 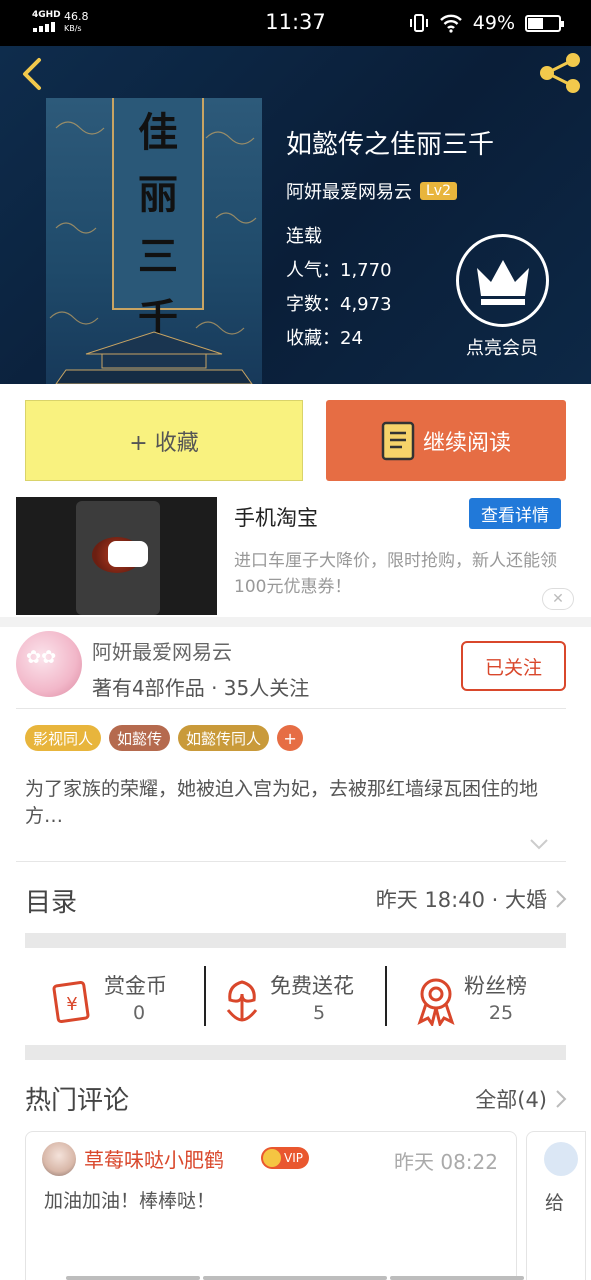 What do you see at coordinates (471, 899) in the screenshot?
I see `toc-latest-chapter: 昨天 18:40 · 大婚` at bounding box center [471, 899].